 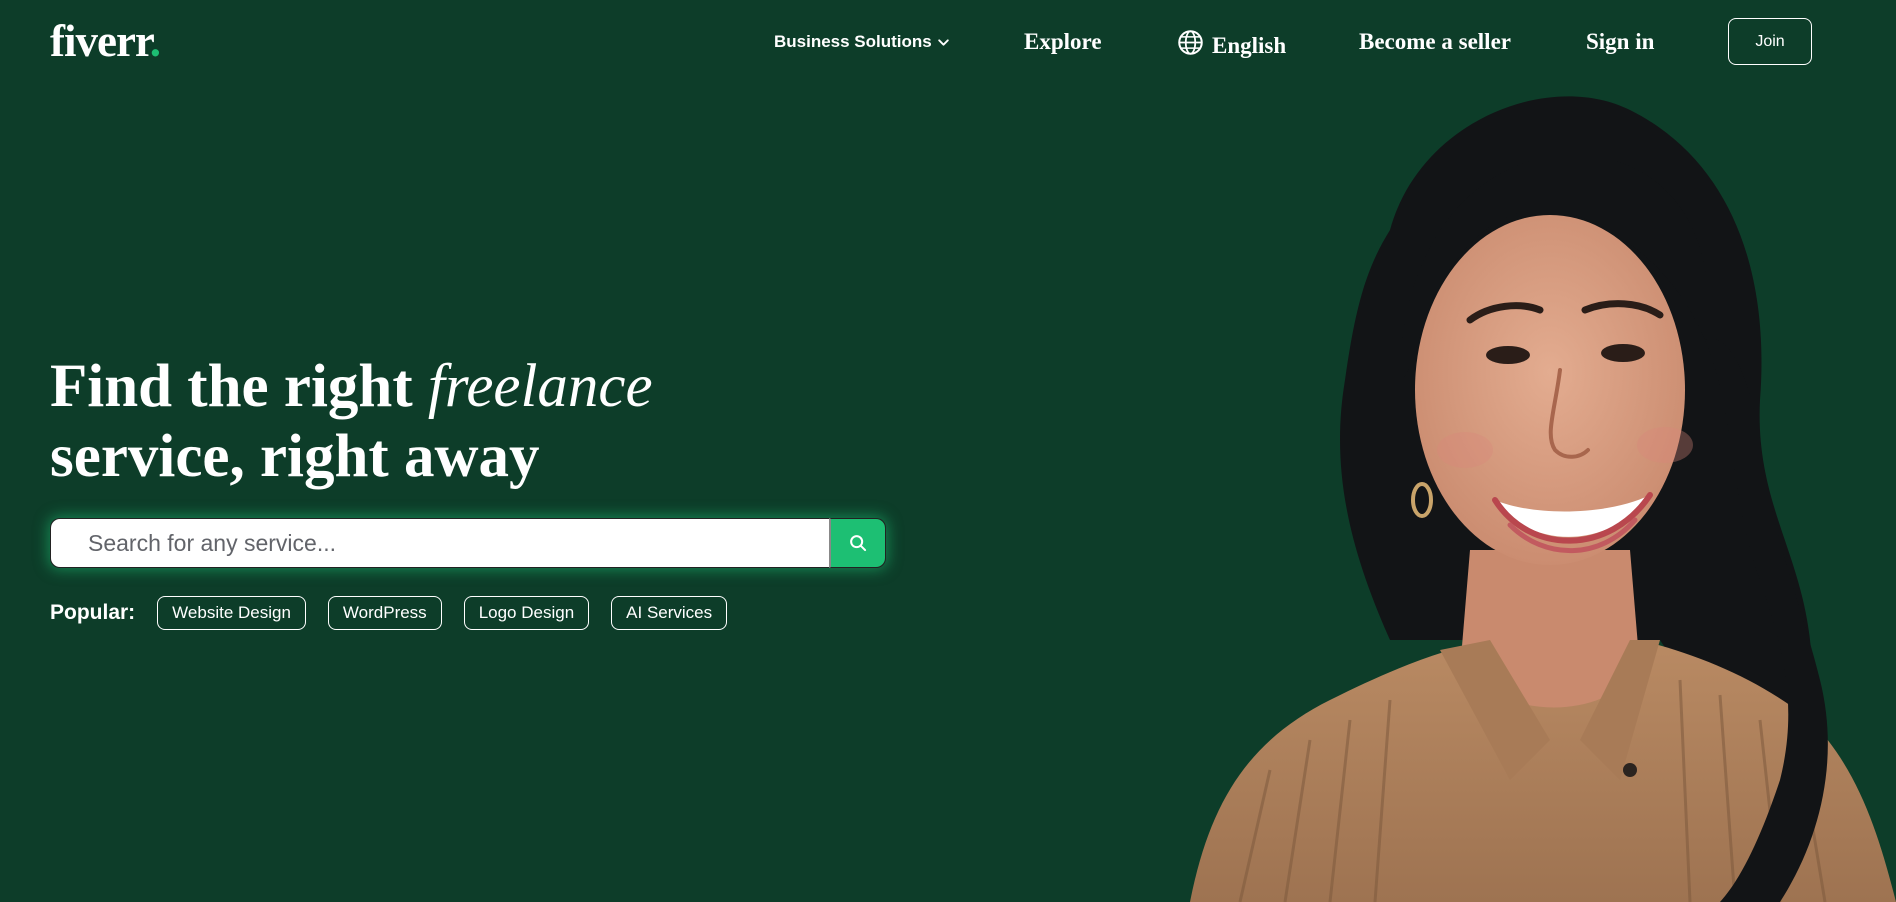 What do you see at coordinates (853, 41) in the screenshot?
I see `nav-business-solutions-label: Business Solutions` at bounding box center [853, 41].